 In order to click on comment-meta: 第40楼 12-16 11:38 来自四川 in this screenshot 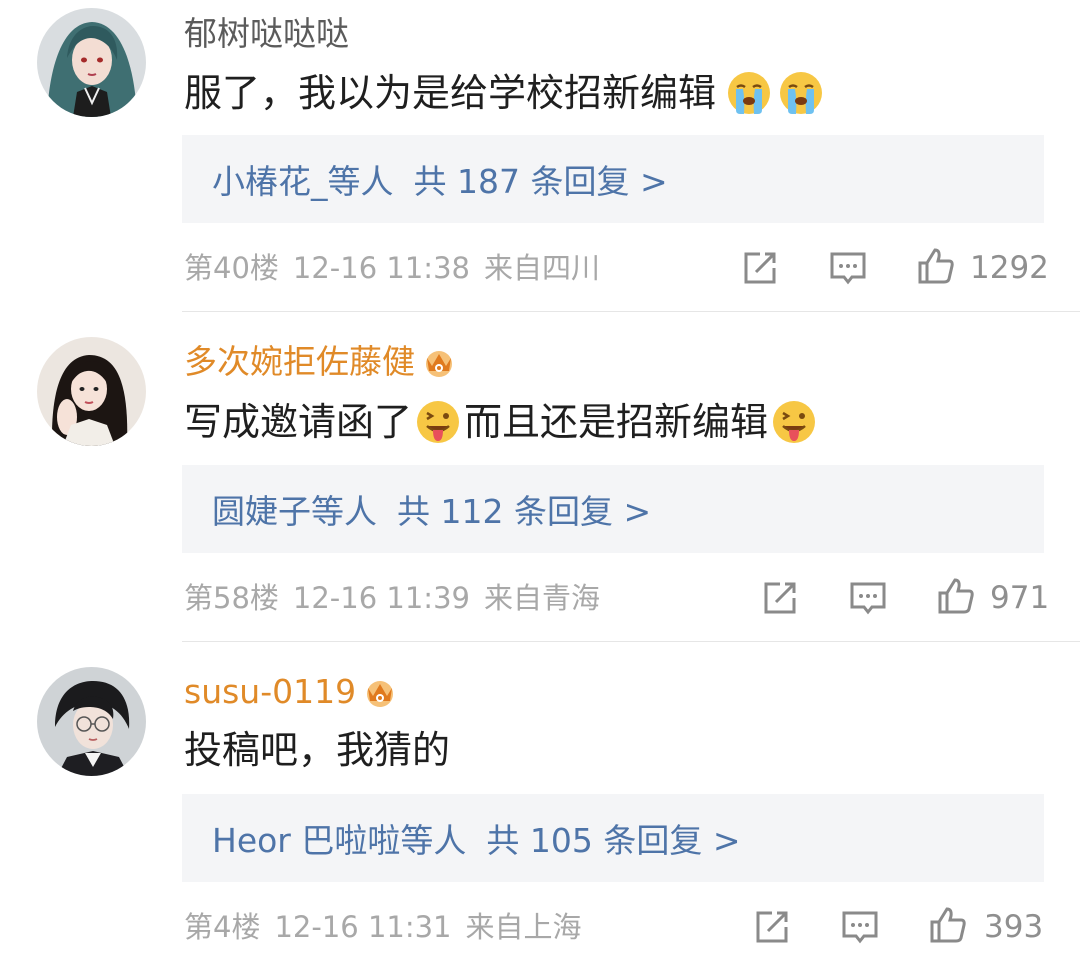, I will do `click(399, 268)`.